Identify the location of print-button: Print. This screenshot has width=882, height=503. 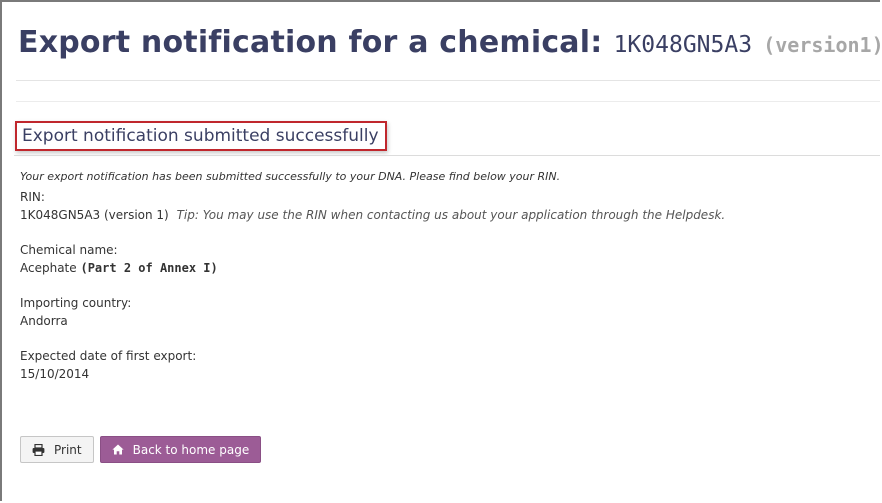
(57, 449).